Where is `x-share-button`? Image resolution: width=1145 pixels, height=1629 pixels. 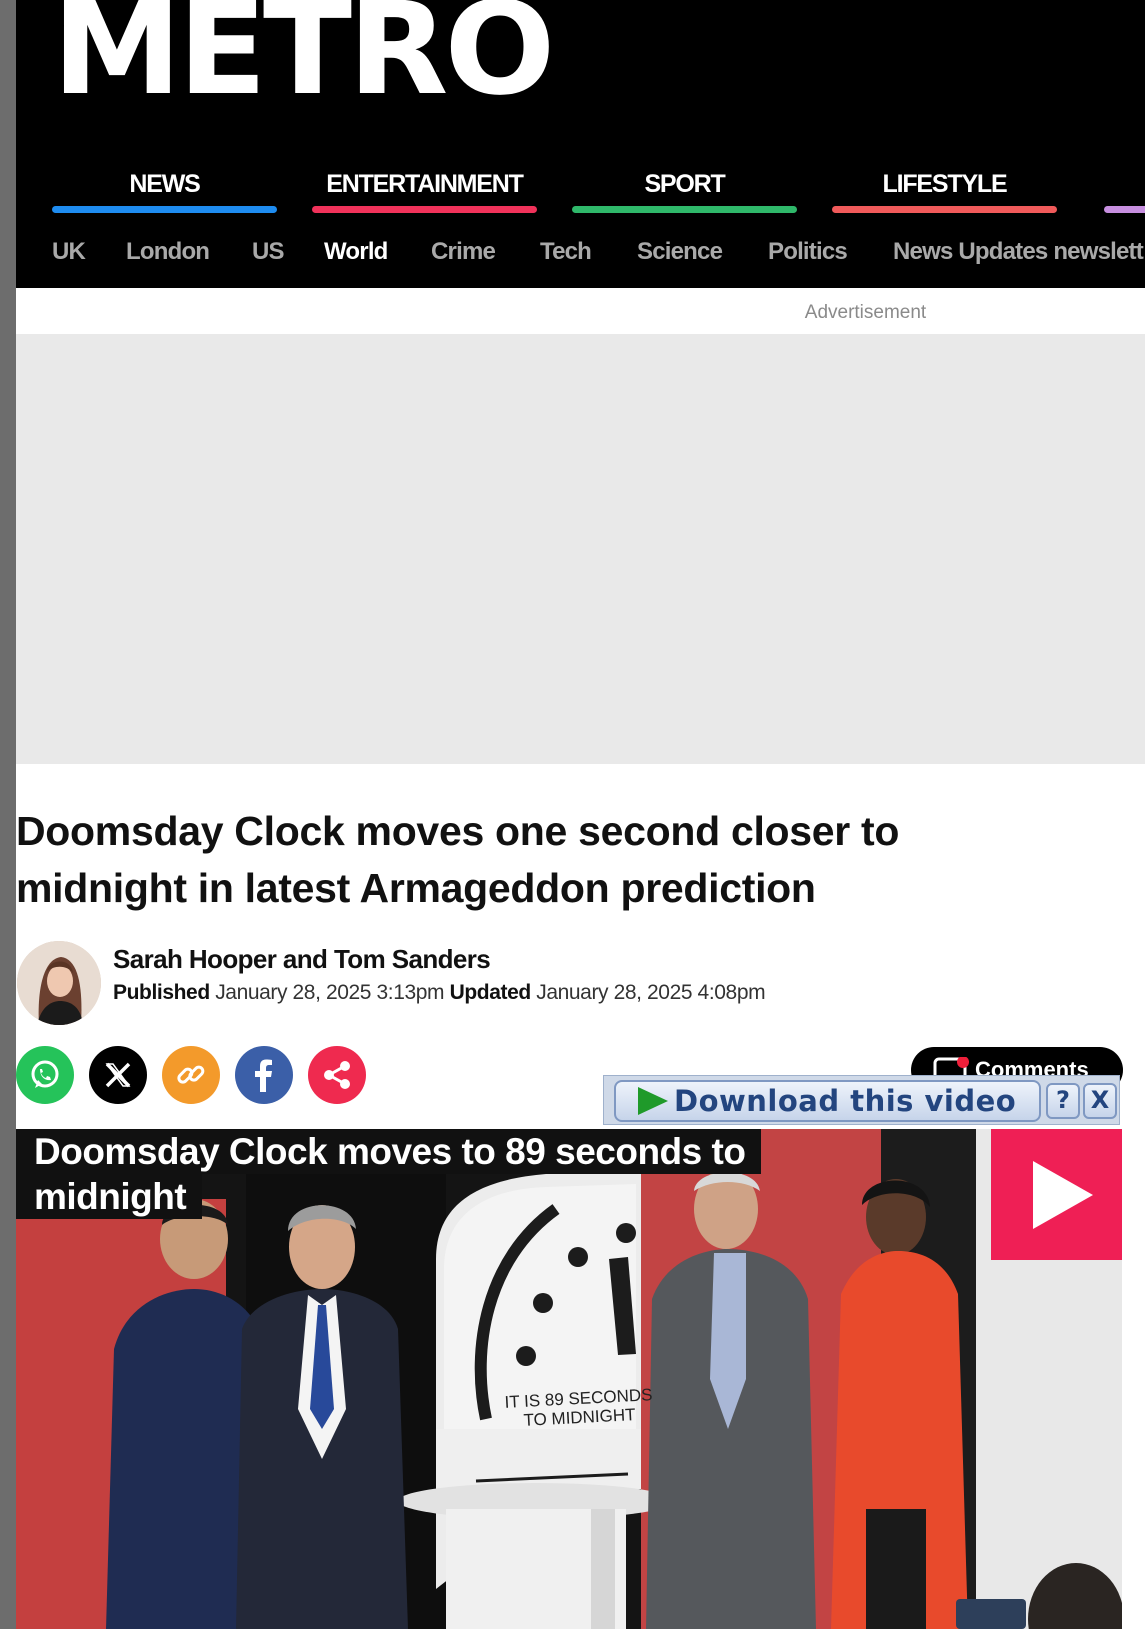 x-share-button is located at coordinates (118, 1075).